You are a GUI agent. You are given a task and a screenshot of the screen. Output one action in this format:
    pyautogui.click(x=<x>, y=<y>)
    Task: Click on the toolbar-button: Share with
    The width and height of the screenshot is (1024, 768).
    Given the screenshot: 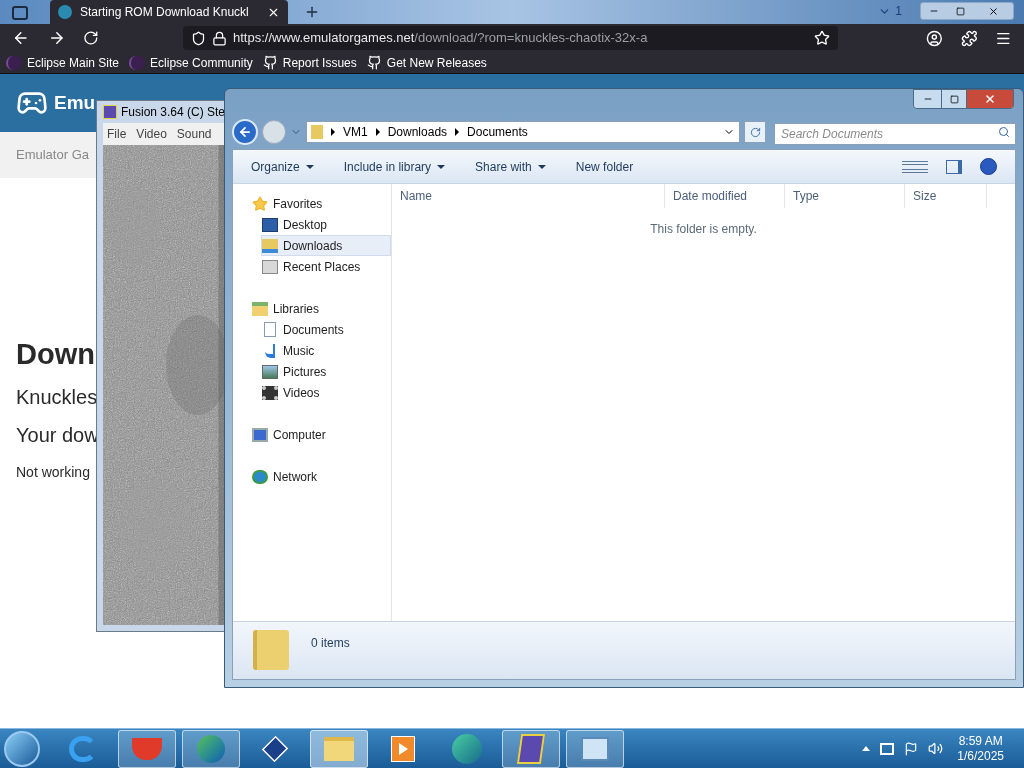 What is the action you would take?
    pyautogui.click(x=510, y=166)
    